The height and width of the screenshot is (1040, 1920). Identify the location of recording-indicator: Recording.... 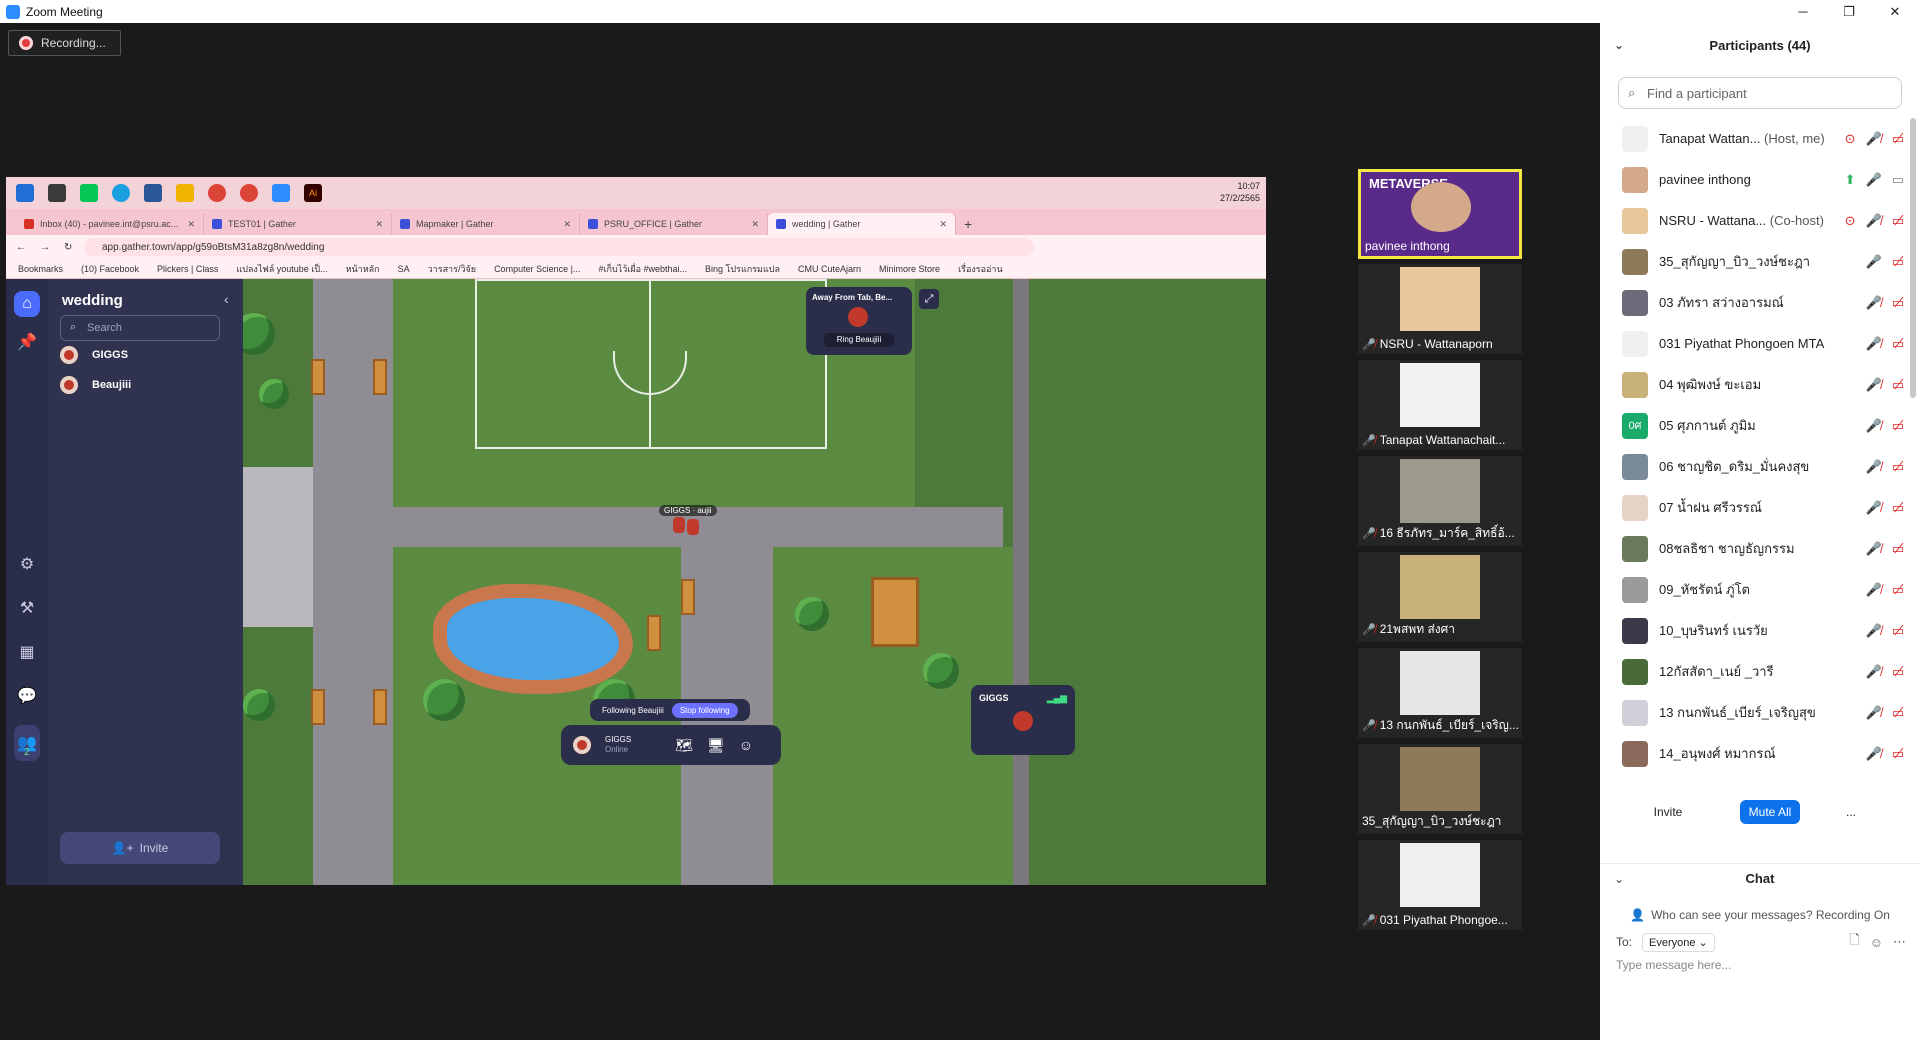
(64, 43).